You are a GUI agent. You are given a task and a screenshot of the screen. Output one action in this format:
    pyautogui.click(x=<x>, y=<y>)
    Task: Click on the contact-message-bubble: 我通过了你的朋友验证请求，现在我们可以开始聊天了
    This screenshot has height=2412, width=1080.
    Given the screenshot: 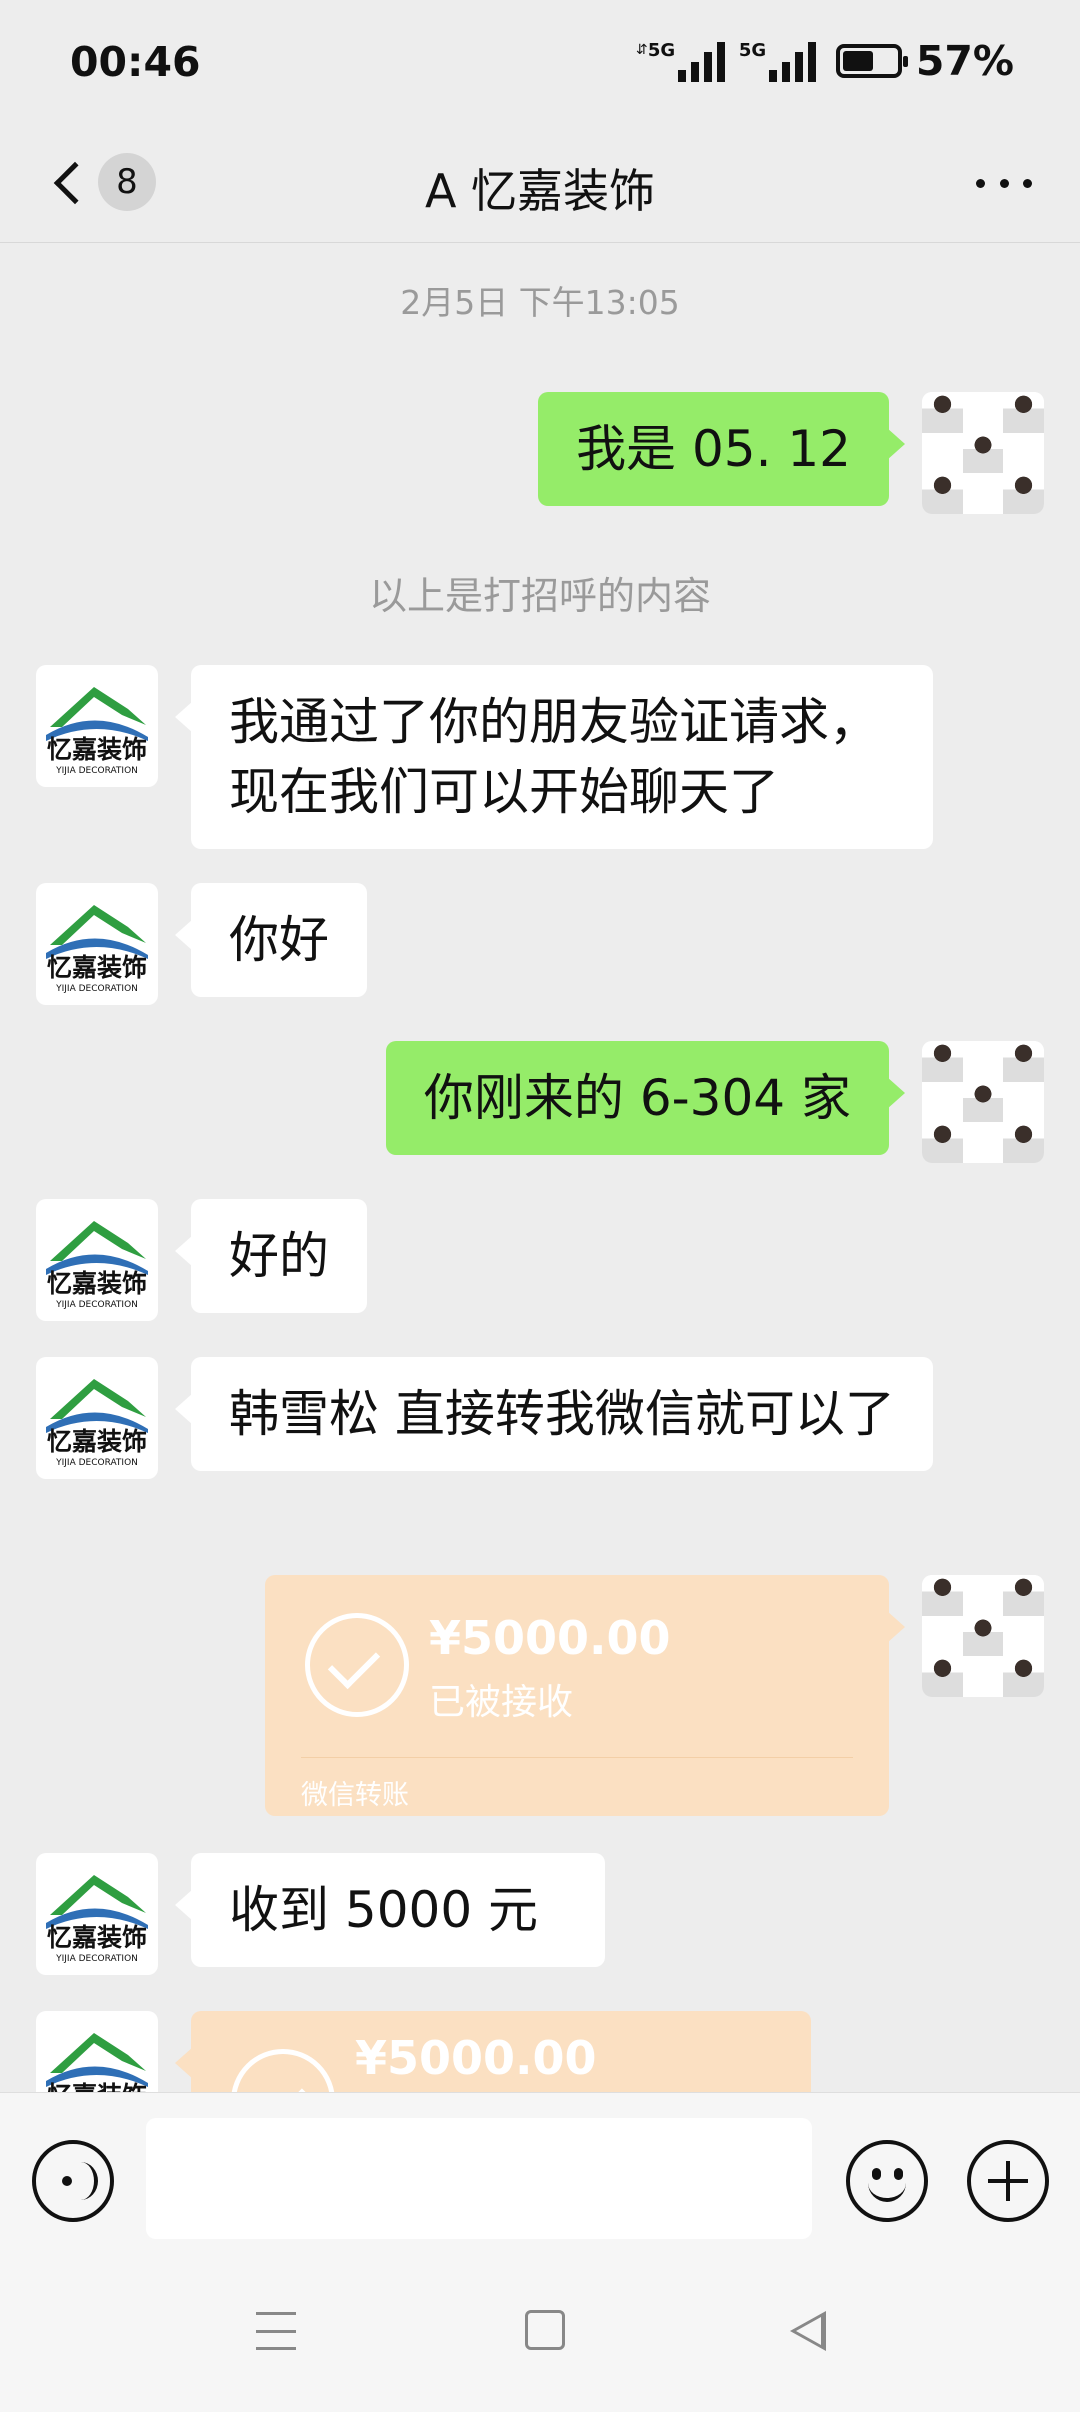 What is the action you would take?
    pyautogui.click(x=554, y=757)
    